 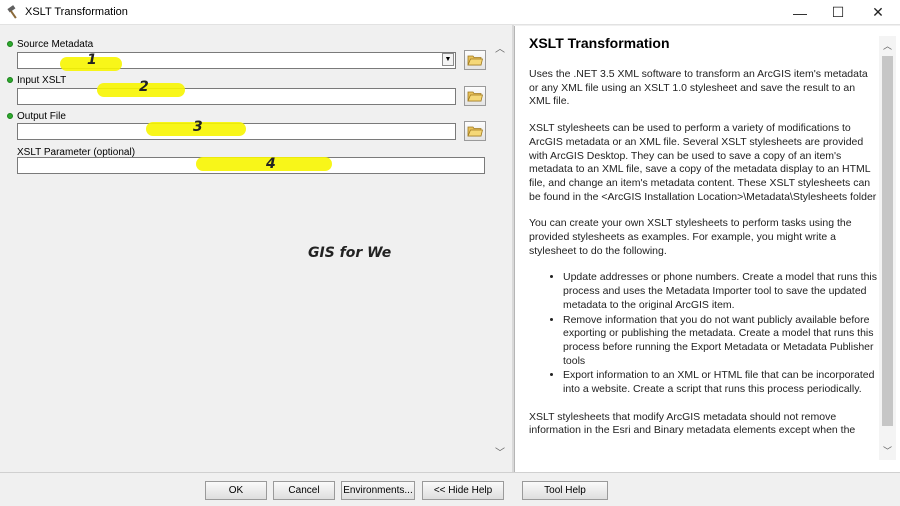 What do you see at coordinates (76, 12) in the screenshot?
I see `window-title: XSLT Transformation` at bounding box center [76, 12].